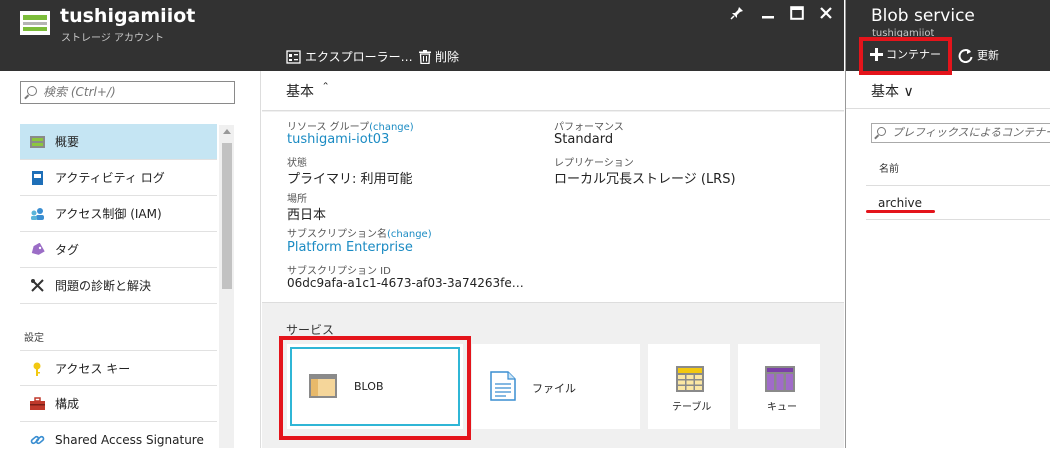  Describe the element at coordinates (594, 163) in the screenshot. I see `replication-label: レプリケーション` at that location.